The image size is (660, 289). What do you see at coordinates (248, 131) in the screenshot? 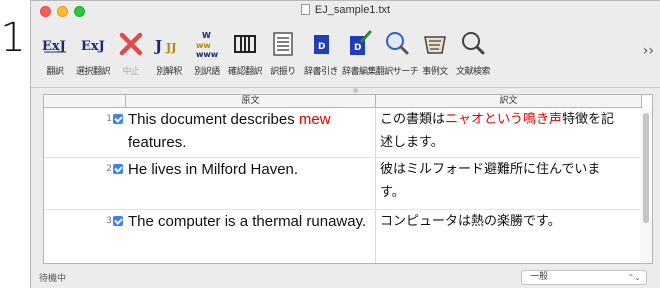
I see `source-text: This document describes mew features.` at bounding box center [248, 131].